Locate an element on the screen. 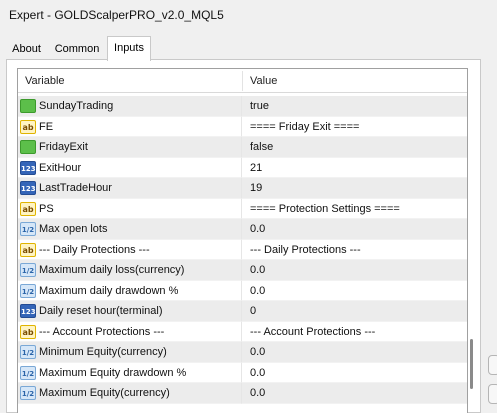  variable-cell: 1/2 Maximum daily loss(currency) is located at coordinates (130, 270).